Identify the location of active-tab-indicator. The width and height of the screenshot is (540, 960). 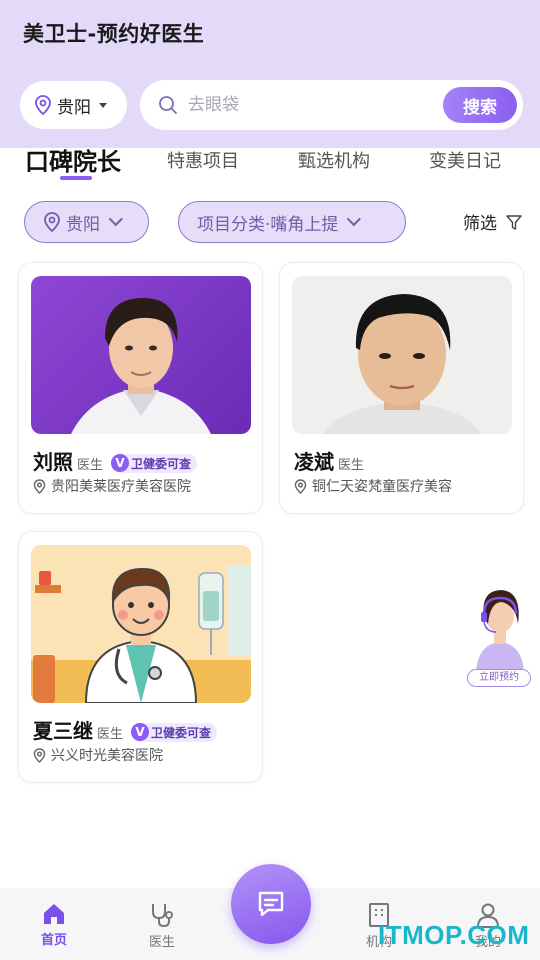
(76, 178).